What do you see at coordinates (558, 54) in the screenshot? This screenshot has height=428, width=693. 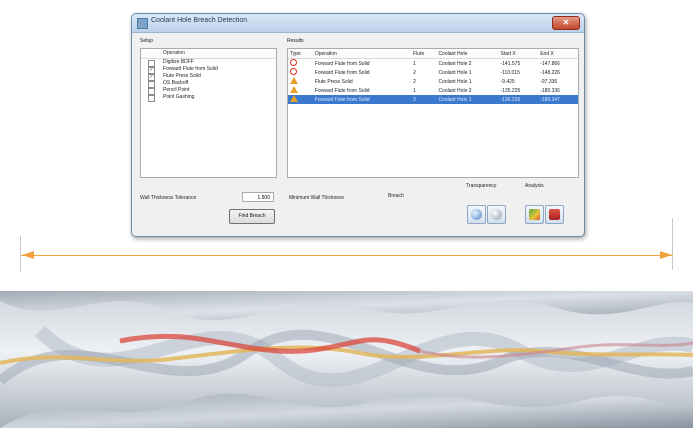 I see `results-column-header: End X` at bounding box center [558, 54].